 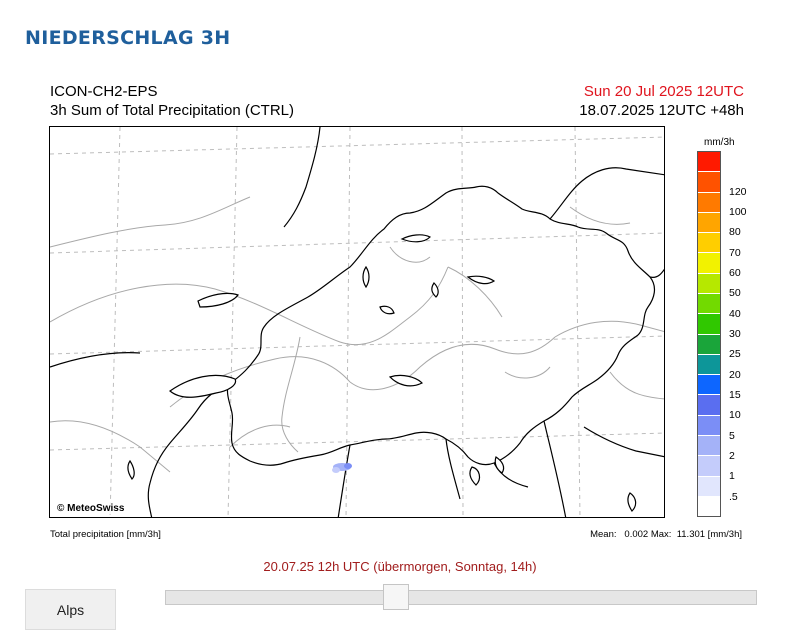 I want to click on model-name: ICON-CH2-EPS, so click(x=104, y=91).